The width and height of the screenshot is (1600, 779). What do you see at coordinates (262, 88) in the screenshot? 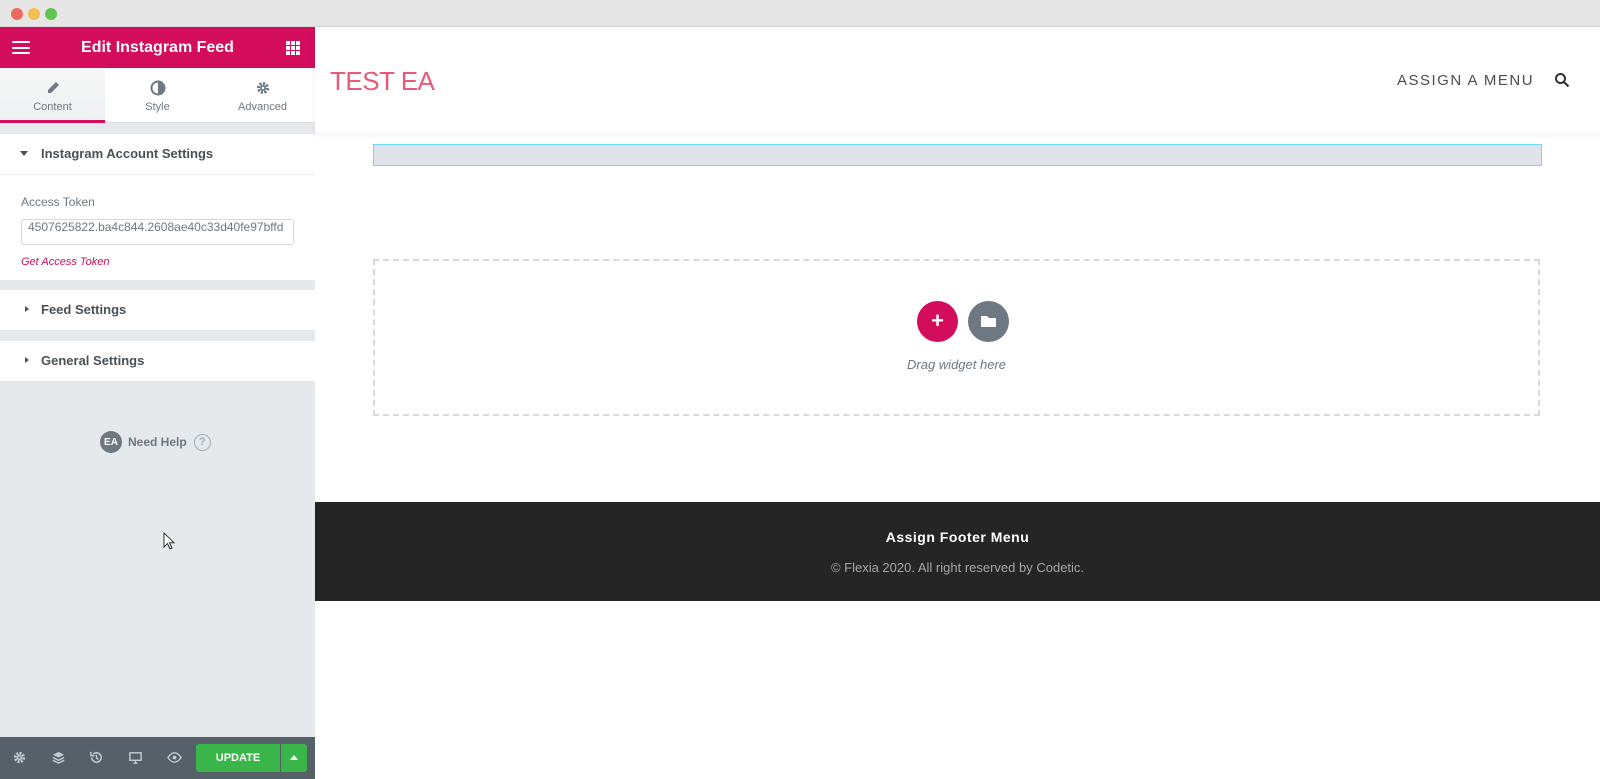
I see `gear-icon` at bounding box center [262, 88].